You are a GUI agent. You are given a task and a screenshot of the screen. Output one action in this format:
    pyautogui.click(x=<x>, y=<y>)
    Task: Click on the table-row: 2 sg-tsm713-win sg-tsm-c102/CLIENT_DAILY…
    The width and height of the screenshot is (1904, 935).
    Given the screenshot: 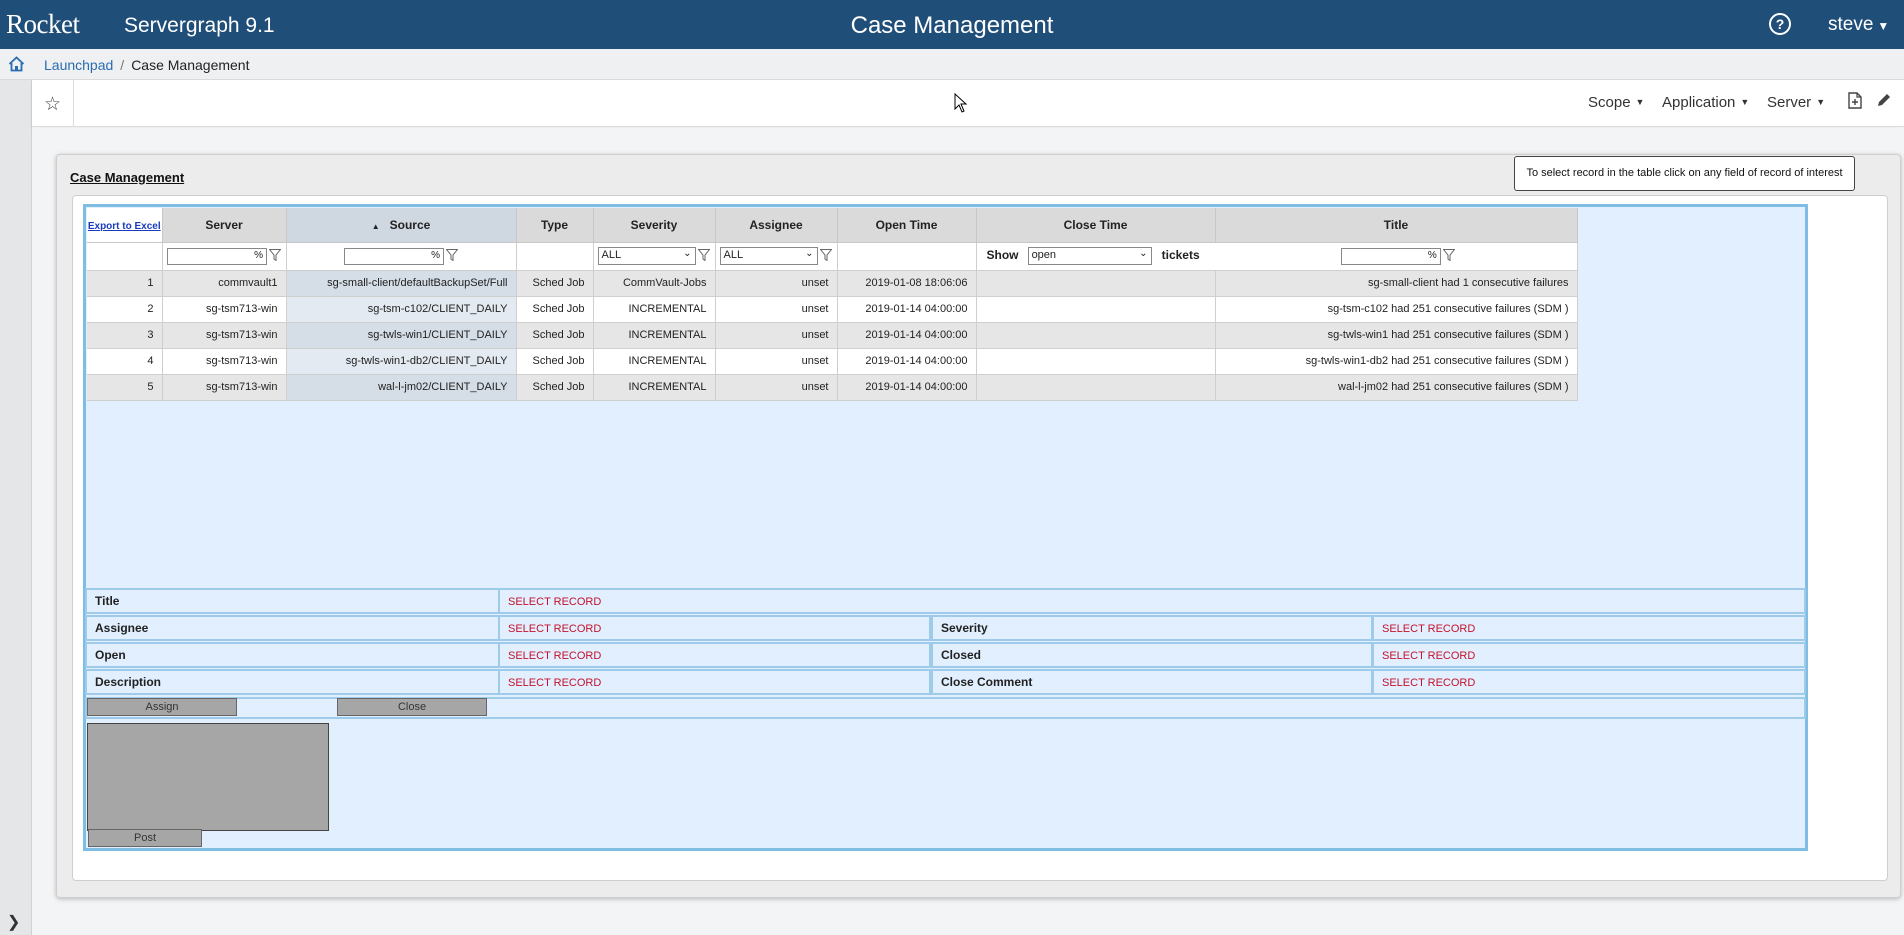 What is the action you would take?
    pyautogui.click(x=832, y=309)
    